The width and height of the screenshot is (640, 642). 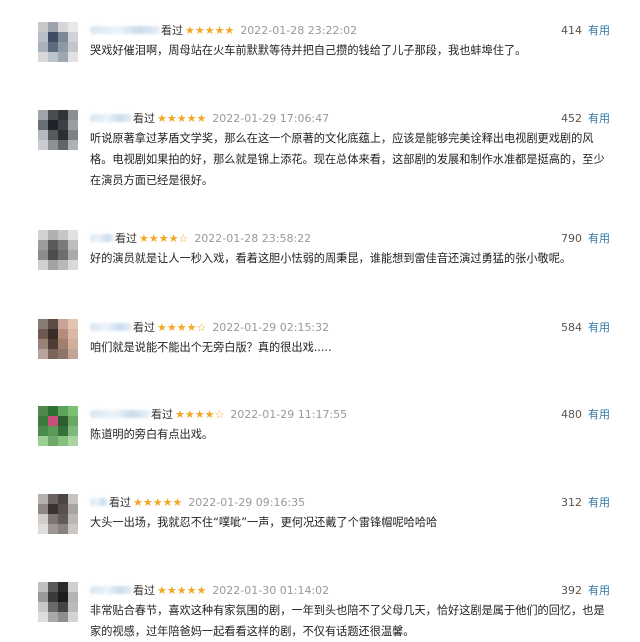 What do you see at coordinates (270, 590) in the screenshot?
I see `review-time: 2022-01-30 01:14:02` at bounding box center [270, 590].